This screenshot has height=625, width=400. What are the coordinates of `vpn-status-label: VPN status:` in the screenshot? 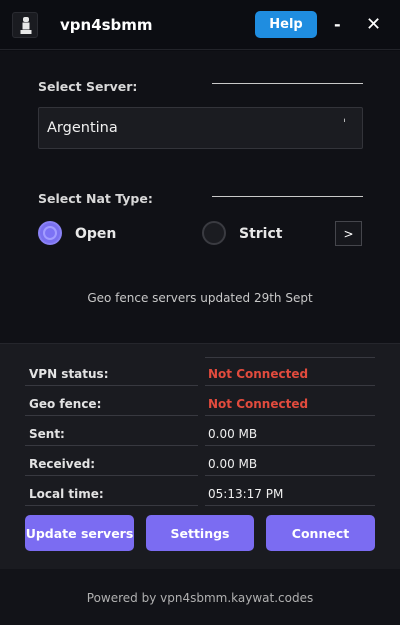 It's located at (111, 375).